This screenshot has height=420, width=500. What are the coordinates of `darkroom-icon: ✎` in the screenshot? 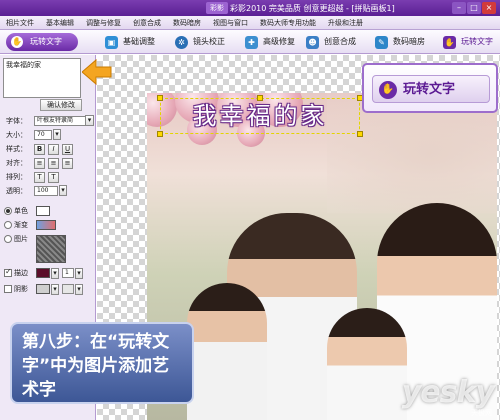 It's located at (381, 42).